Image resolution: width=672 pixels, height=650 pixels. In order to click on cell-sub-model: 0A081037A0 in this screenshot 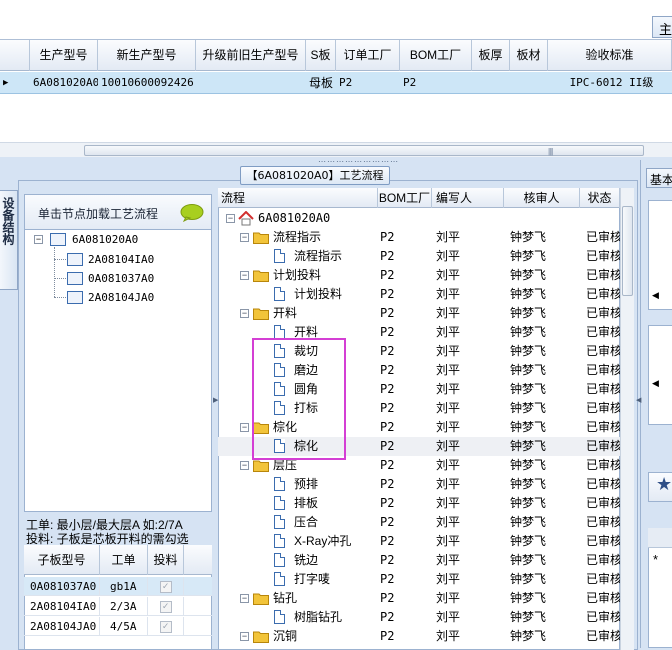, I will do `click(62, 586)`.